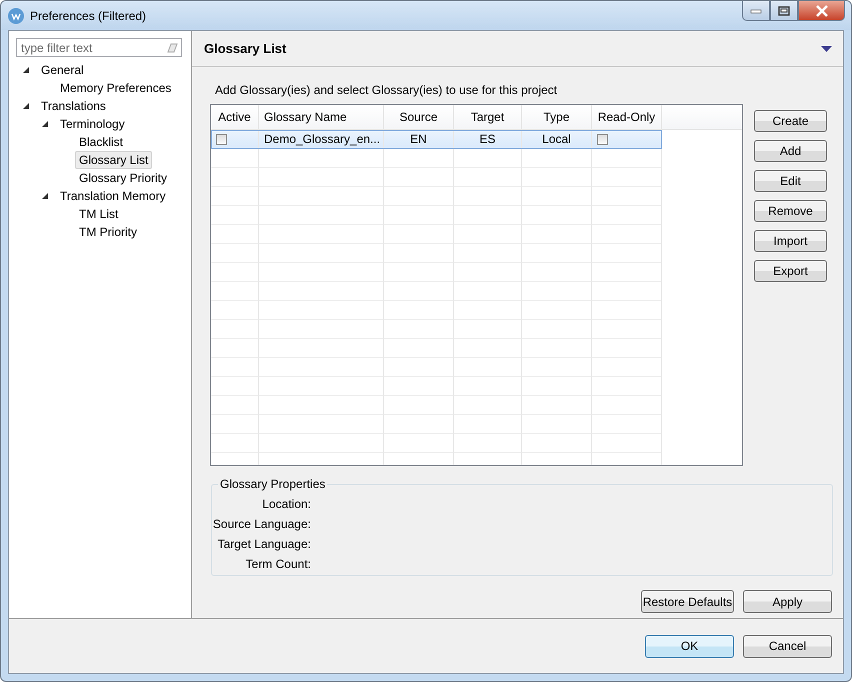 This screenshot has height=682, width=852. I want to click on table-action-button: Create, so click(790, 121).